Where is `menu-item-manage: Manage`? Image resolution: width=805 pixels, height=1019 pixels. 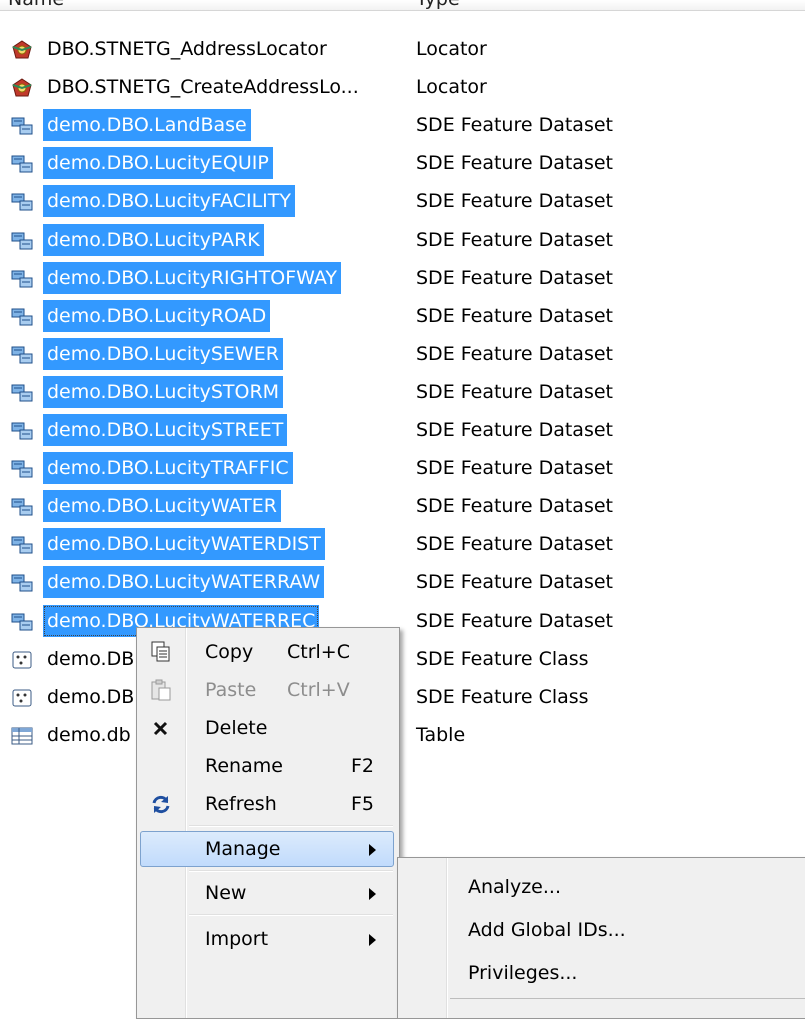
menu-item-manage: Manage is located at coordinates (268, 849).